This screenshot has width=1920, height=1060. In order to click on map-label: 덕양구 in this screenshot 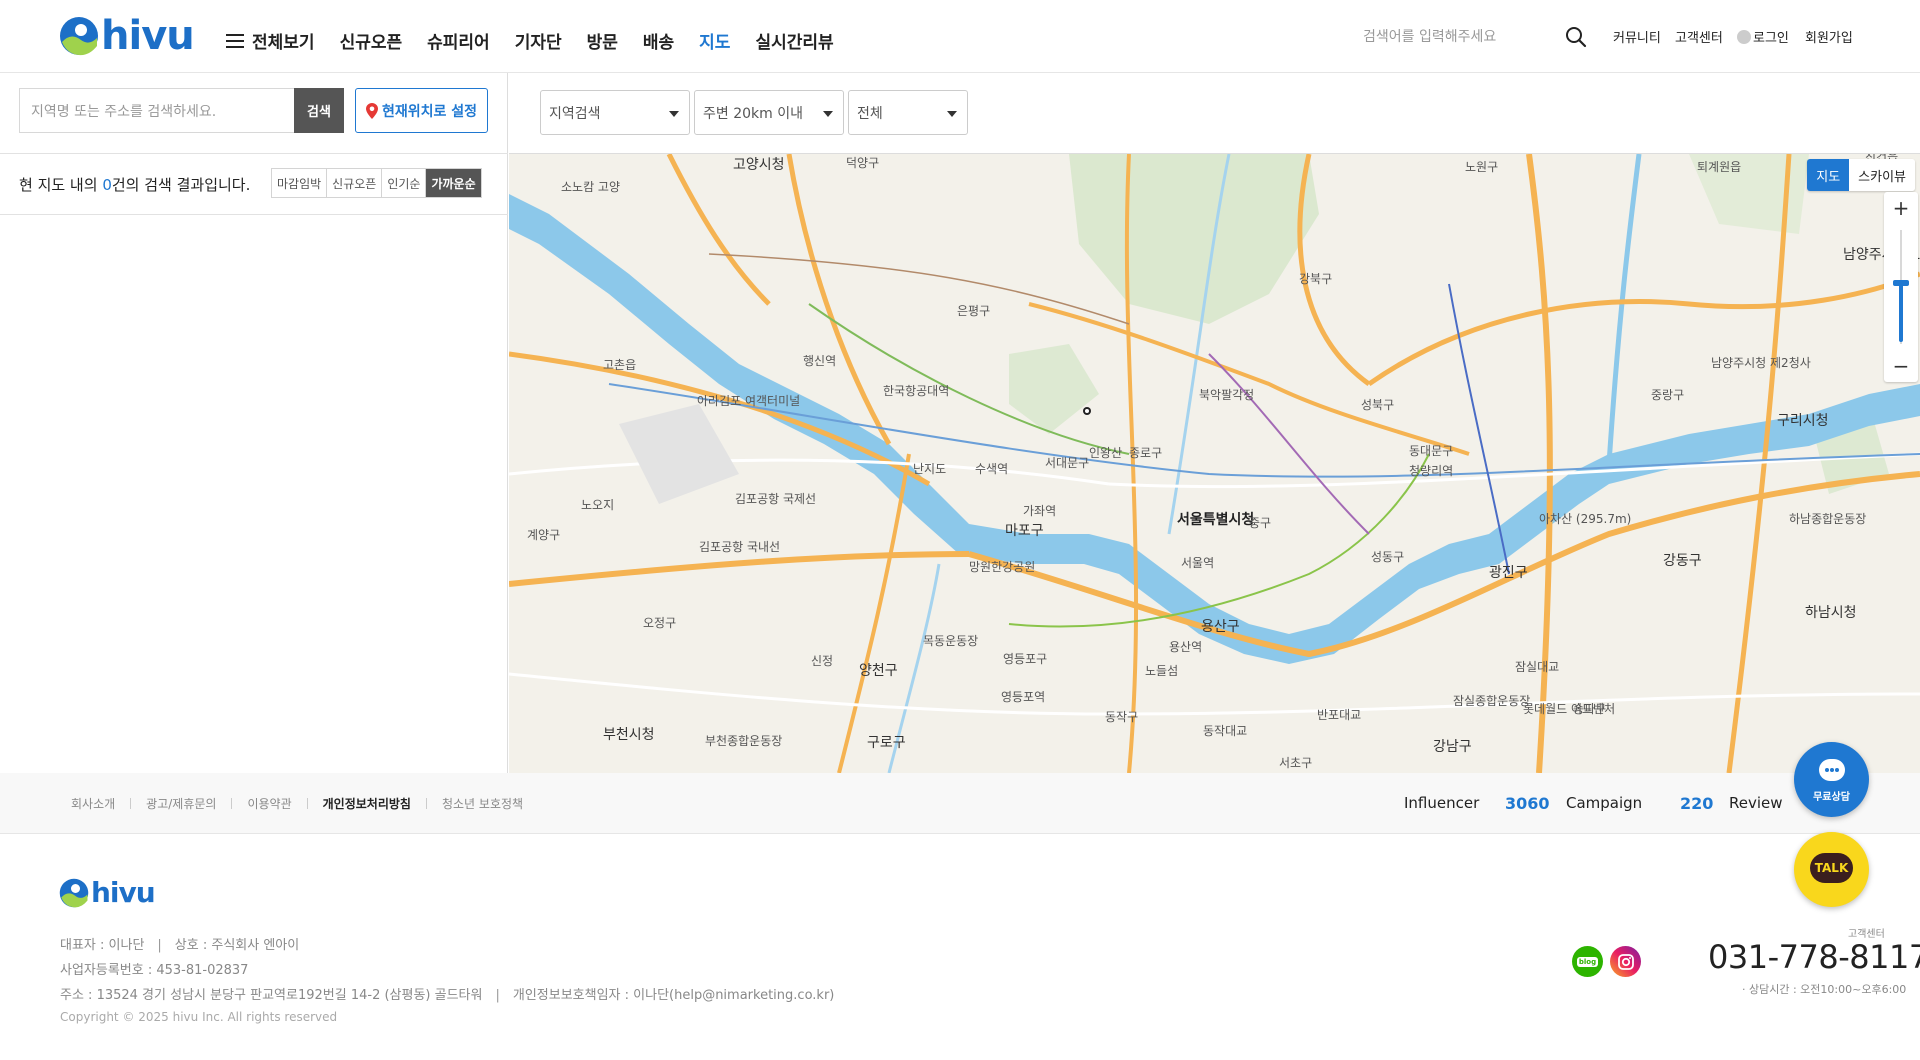, I will do `click(863, 163)`.